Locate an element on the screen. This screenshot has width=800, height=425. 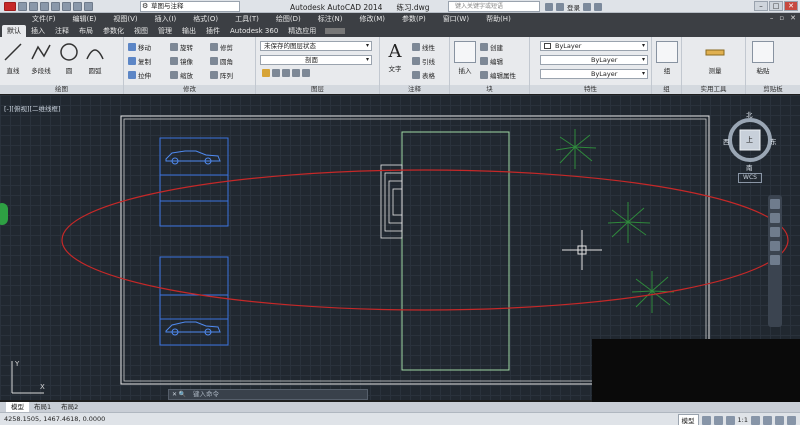
open-file-icon is located at coordinates (33, 6).